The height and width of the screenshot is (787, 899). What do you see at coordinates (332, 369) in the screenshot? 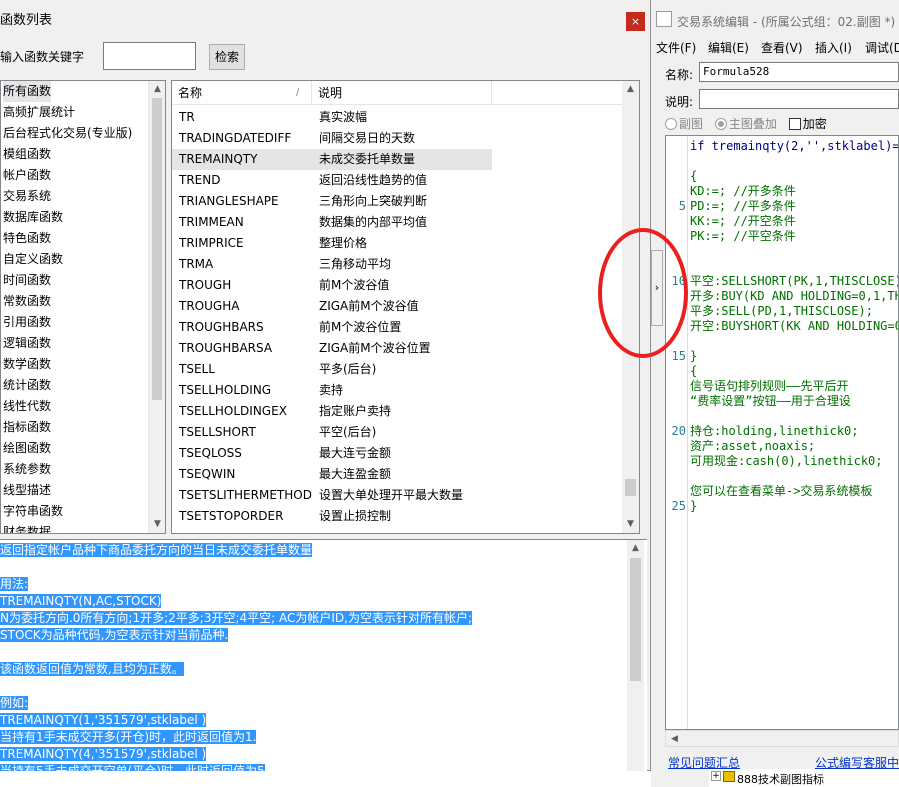
I see `table-row: TSELL 平多(后台)` at bounding box center [332, 369].